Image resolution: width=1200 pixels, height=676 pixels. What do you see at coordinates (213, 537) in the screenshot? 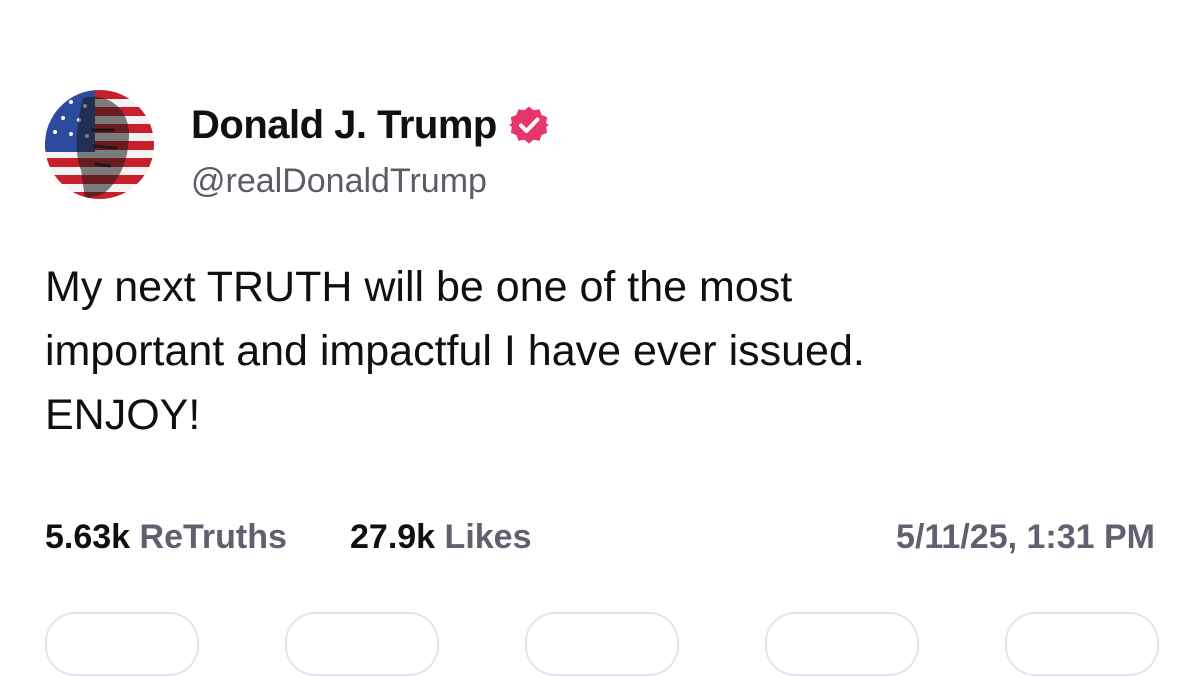
I see `retruths-label: ReTruths` at bounding box center [213, 537].